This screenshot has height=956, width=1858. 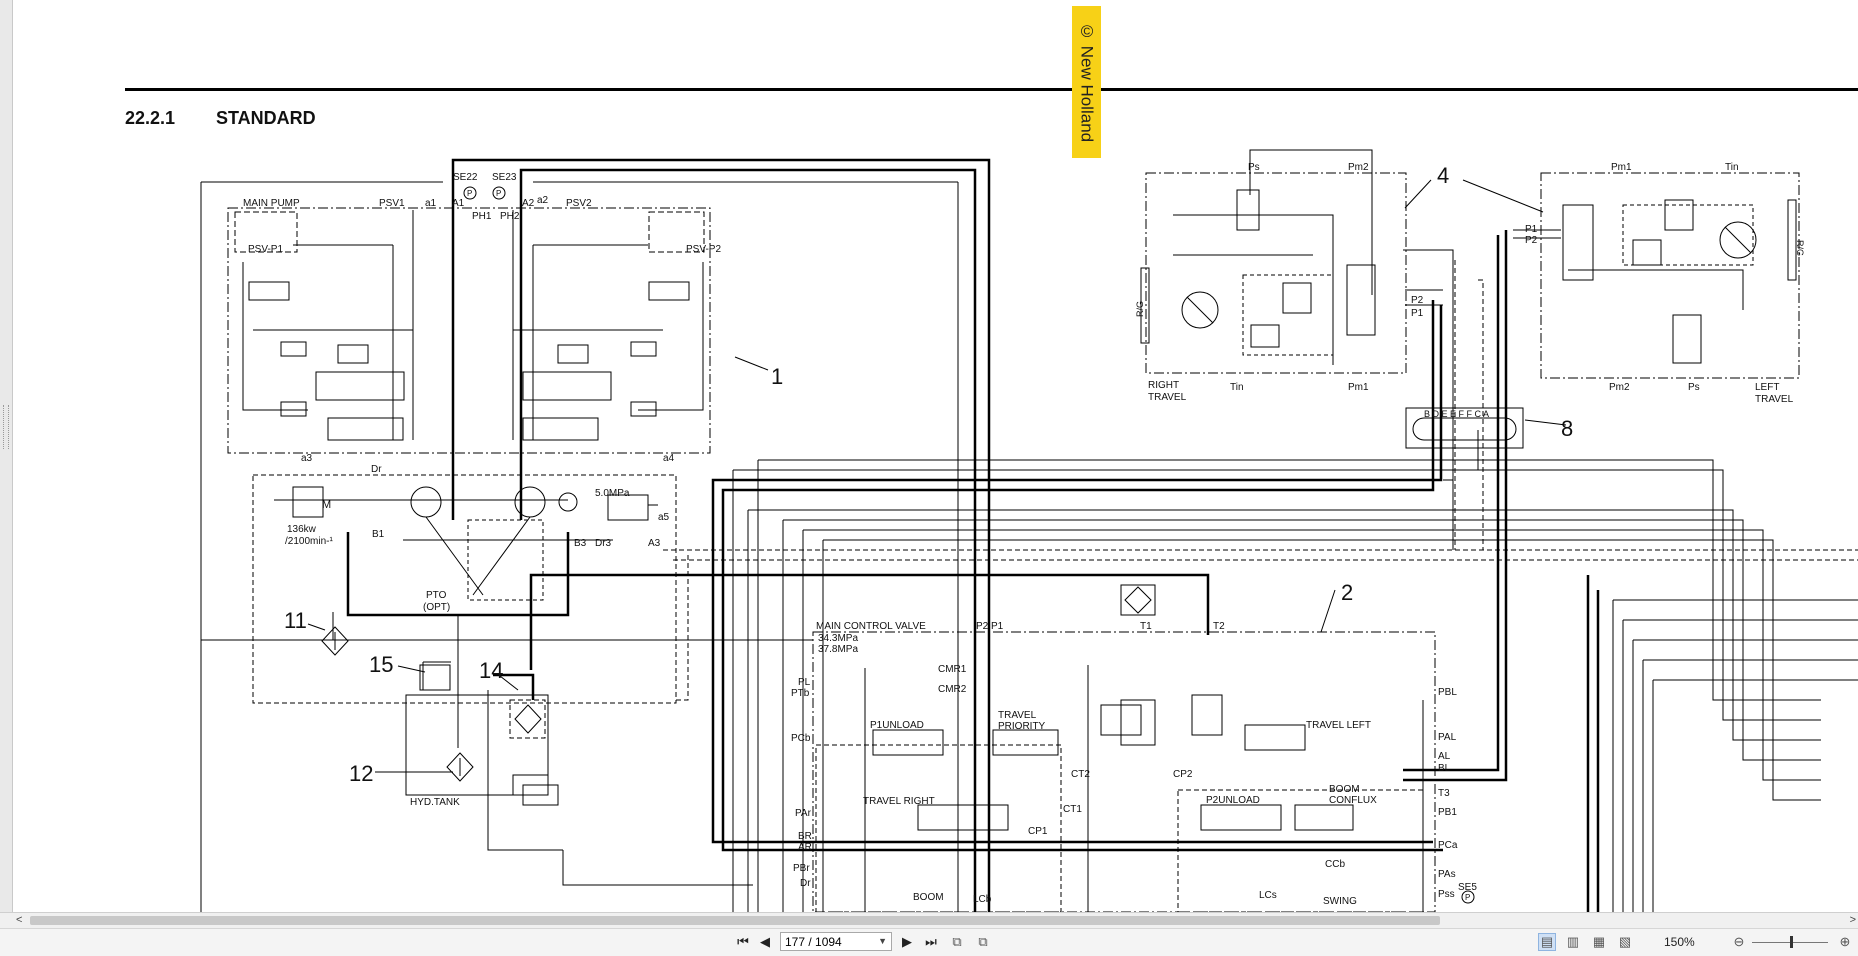 I want to click on callout-8: 8, so click(x=1567, y=428).